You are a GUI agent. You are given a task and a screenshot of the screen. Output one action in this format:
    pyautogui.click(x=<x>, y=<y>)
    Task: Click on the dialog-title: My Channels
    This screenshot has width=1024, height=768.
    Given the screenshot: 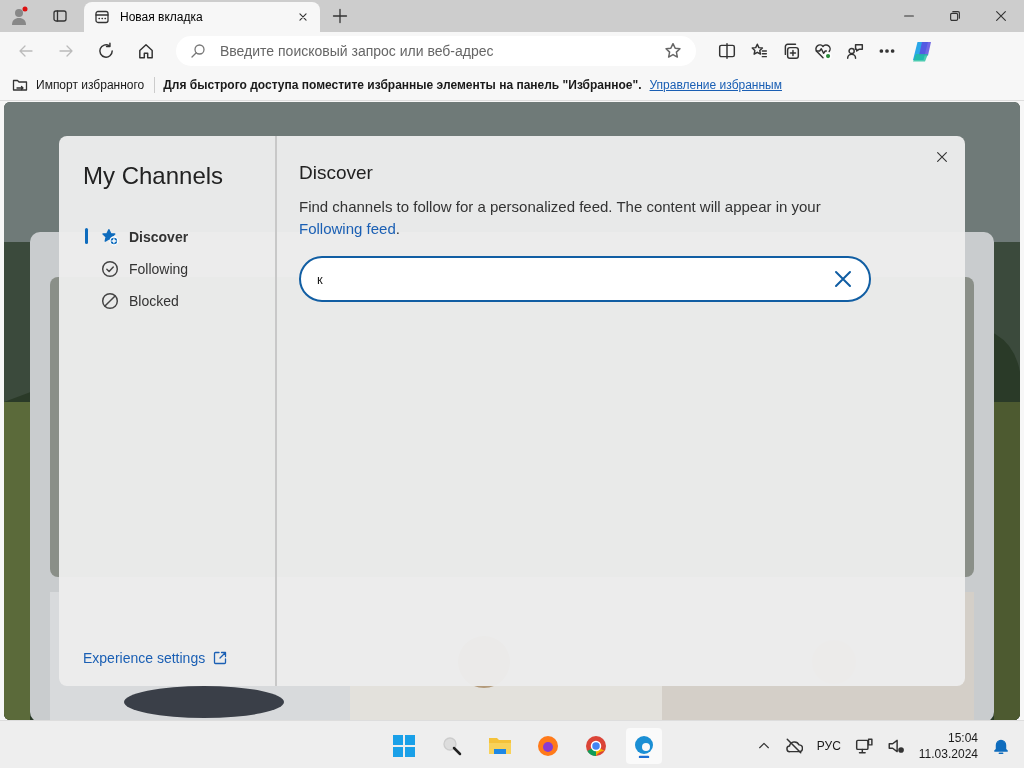 What is the action you would take?
    pyautogui.click(x=154, y=176)
    